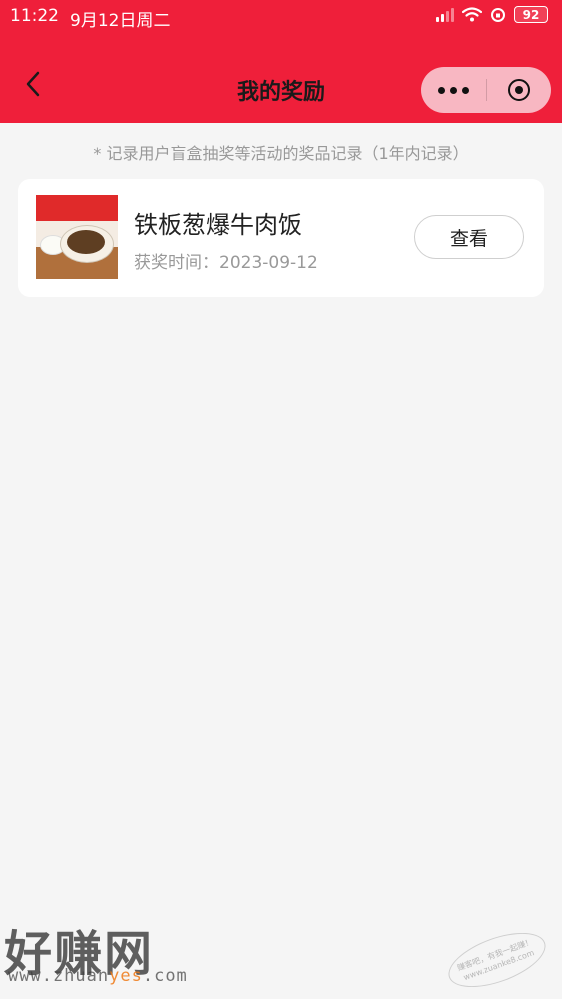  I want to click on watermark-url: www.zhuanyes.com, so click(98, 976).